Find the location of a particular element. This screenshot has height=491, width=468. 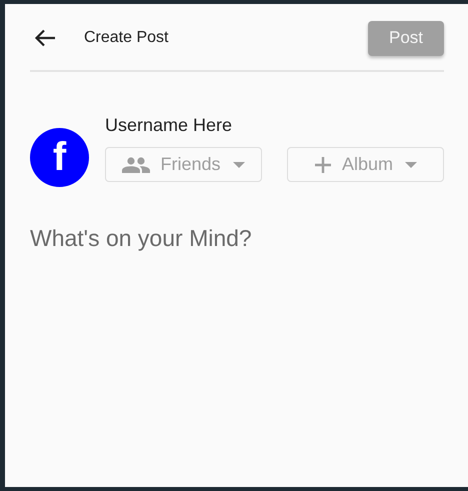

audience-dropdown: Friends is located at coordinates (183, 164).